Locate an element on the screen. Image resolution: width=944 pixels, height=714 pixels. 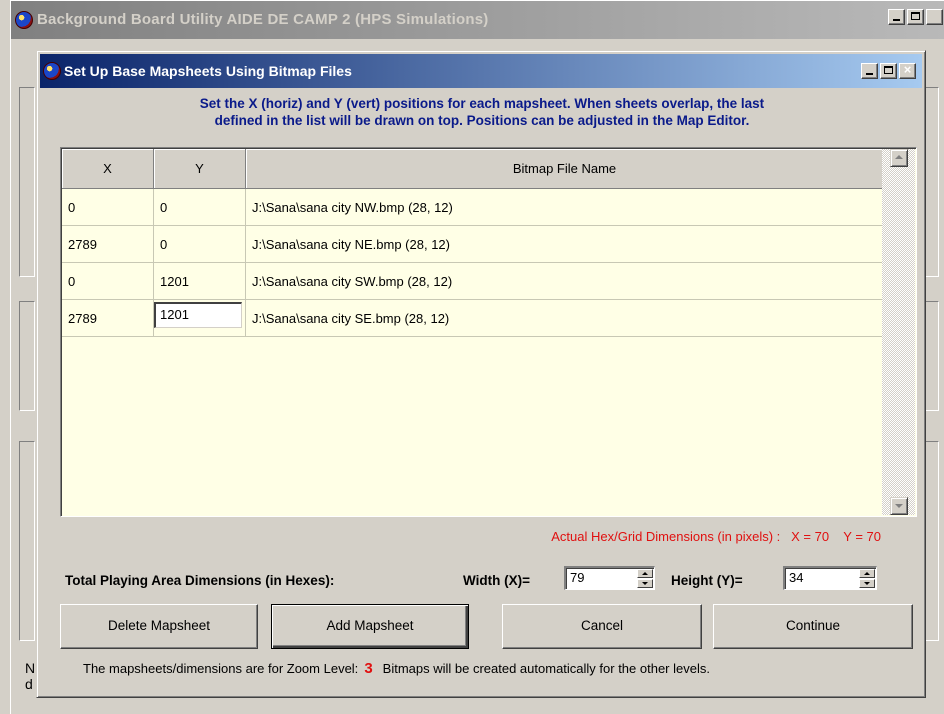
height-increment-button is located at coordinates (867, 573).